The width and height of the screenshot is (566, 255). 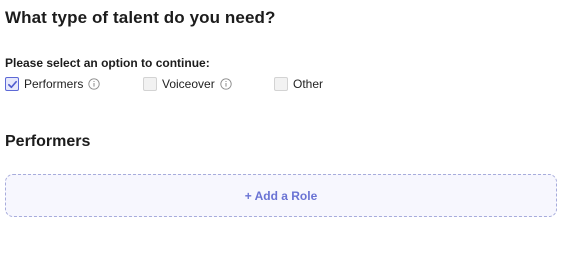 What do you see at coordinates (140, 17) in the screenshot?
I see `page-title: What type of talent do you need?` at bounding box center [140, 17].